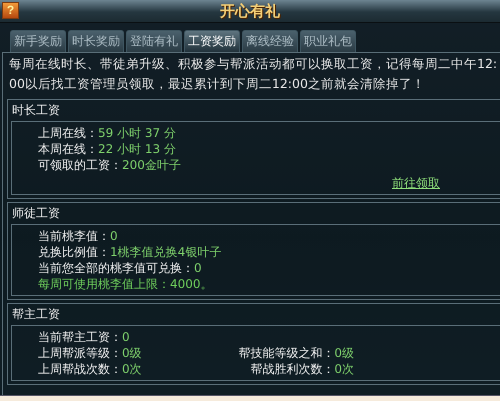 This screenshot has height=401, width=500. What do you see at coordinates (116, 268) in the screenshot?
I see `field-label: 当前您全部的桃李值可兑换：` at bounding box center [116, 268].